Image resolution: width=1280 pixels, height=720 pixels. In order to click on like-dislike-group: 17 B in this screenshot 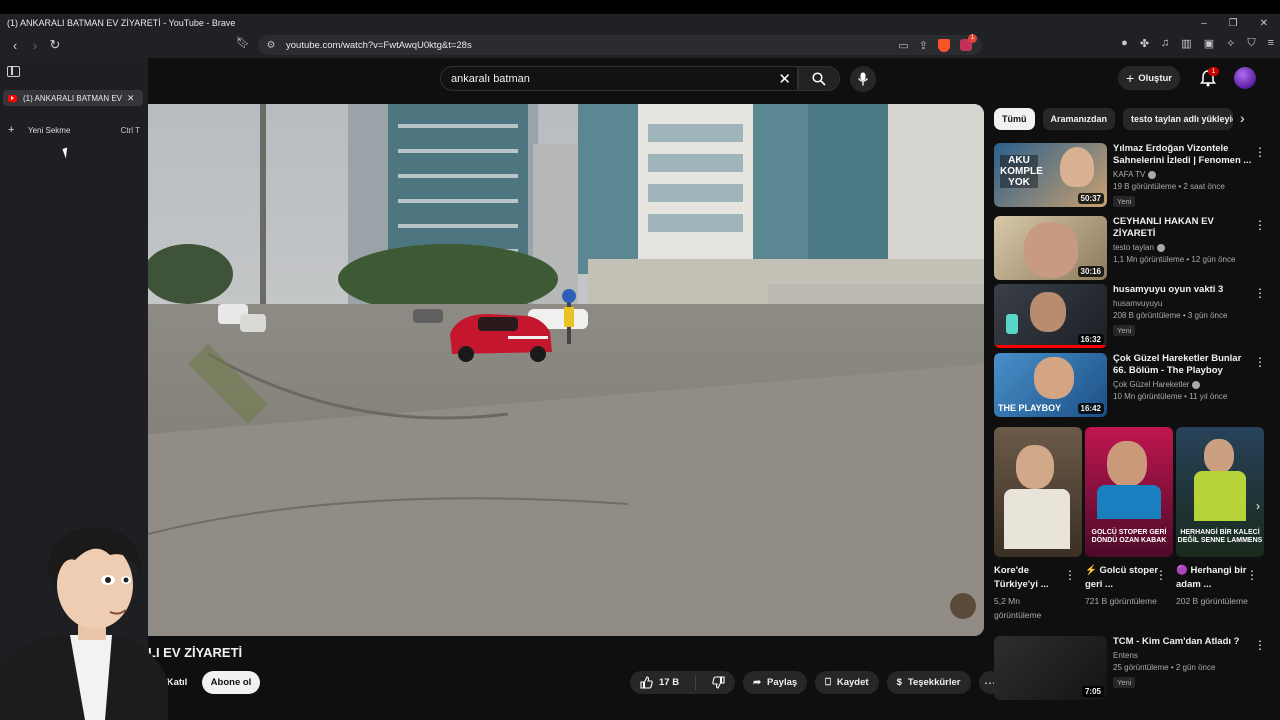, I will do `click(683, 682)`.